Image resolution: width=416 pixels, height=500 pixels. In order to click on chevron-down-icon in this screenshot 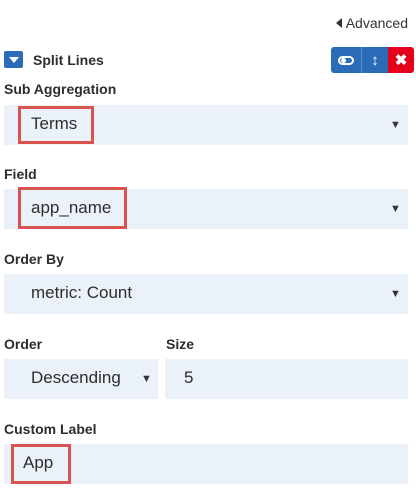, I will do `click(13, 59)`.